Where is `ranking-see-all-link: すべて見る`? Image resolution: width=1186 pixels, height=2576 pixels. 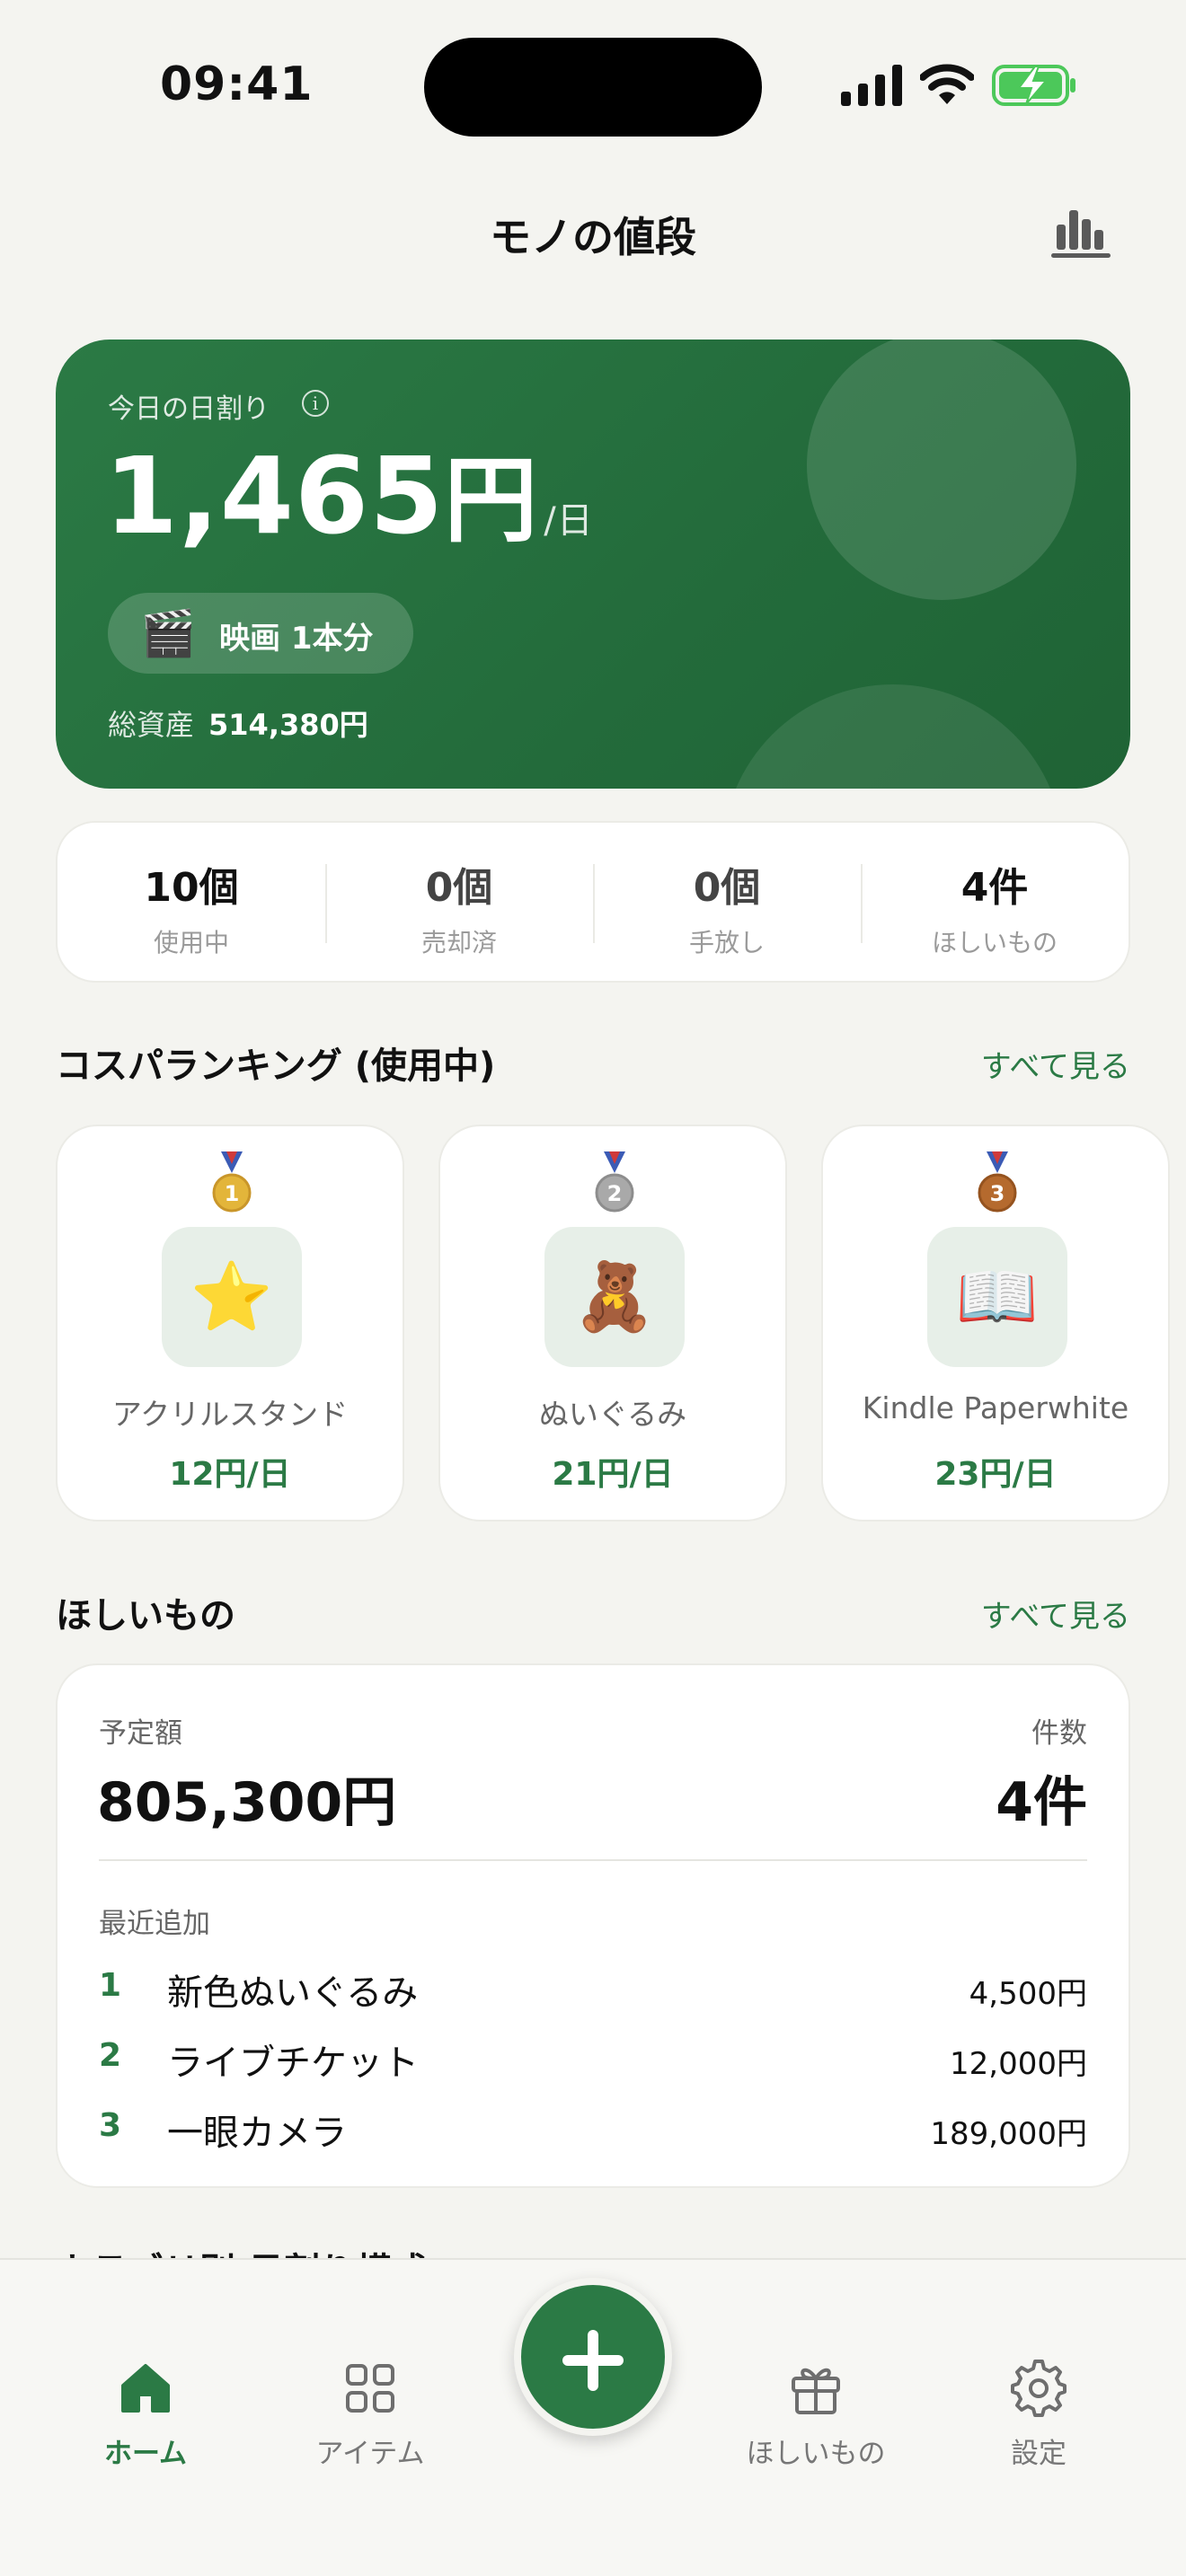
ranking-see-all-link: すべて見る is located at coordinates (1055, 1064).